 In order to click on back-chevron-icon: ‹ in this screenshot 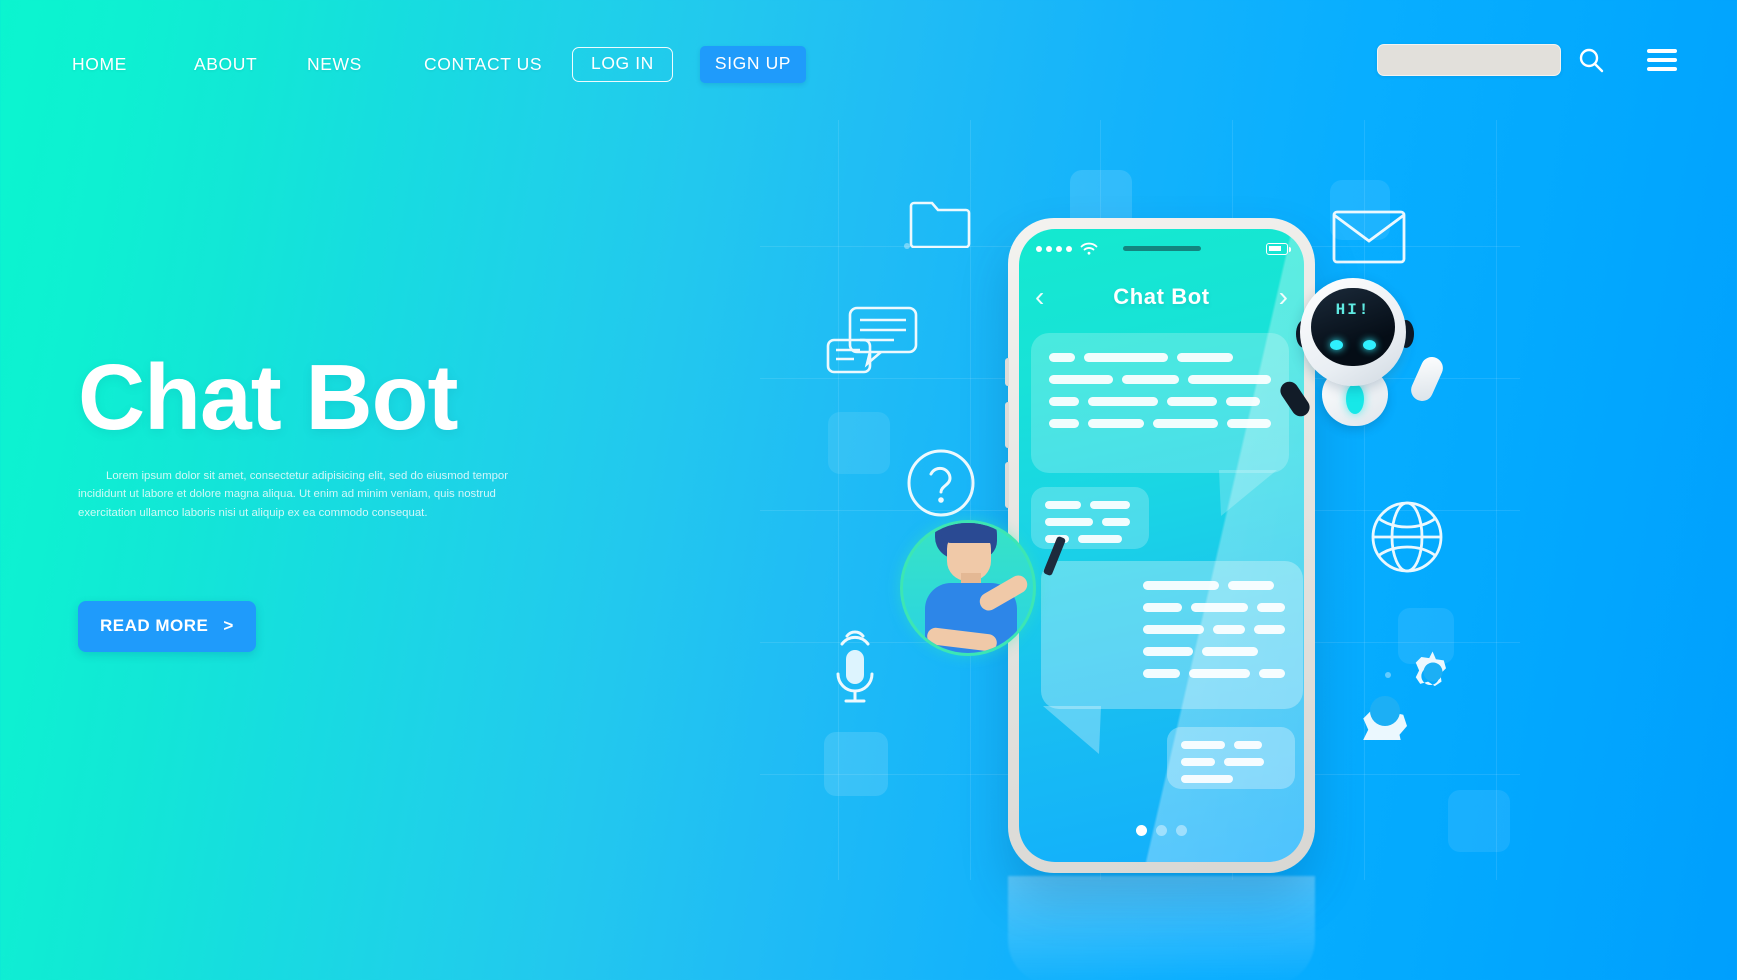, I will do `click(1039, 297)`.